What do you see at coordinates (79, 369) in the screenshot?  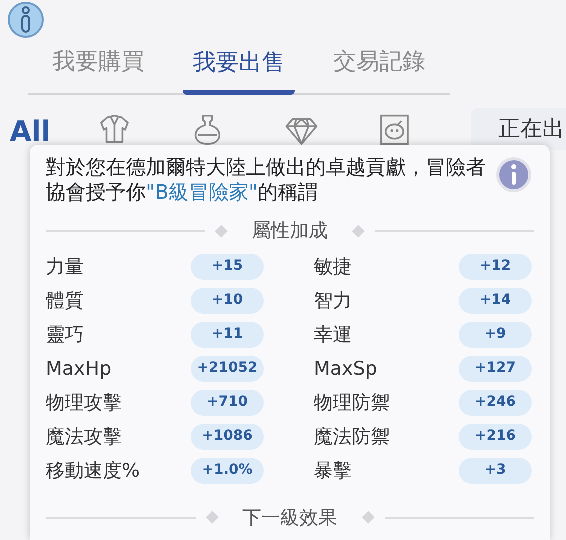 I see `stat-label: MaxHp` at bounding box center [79, 369].